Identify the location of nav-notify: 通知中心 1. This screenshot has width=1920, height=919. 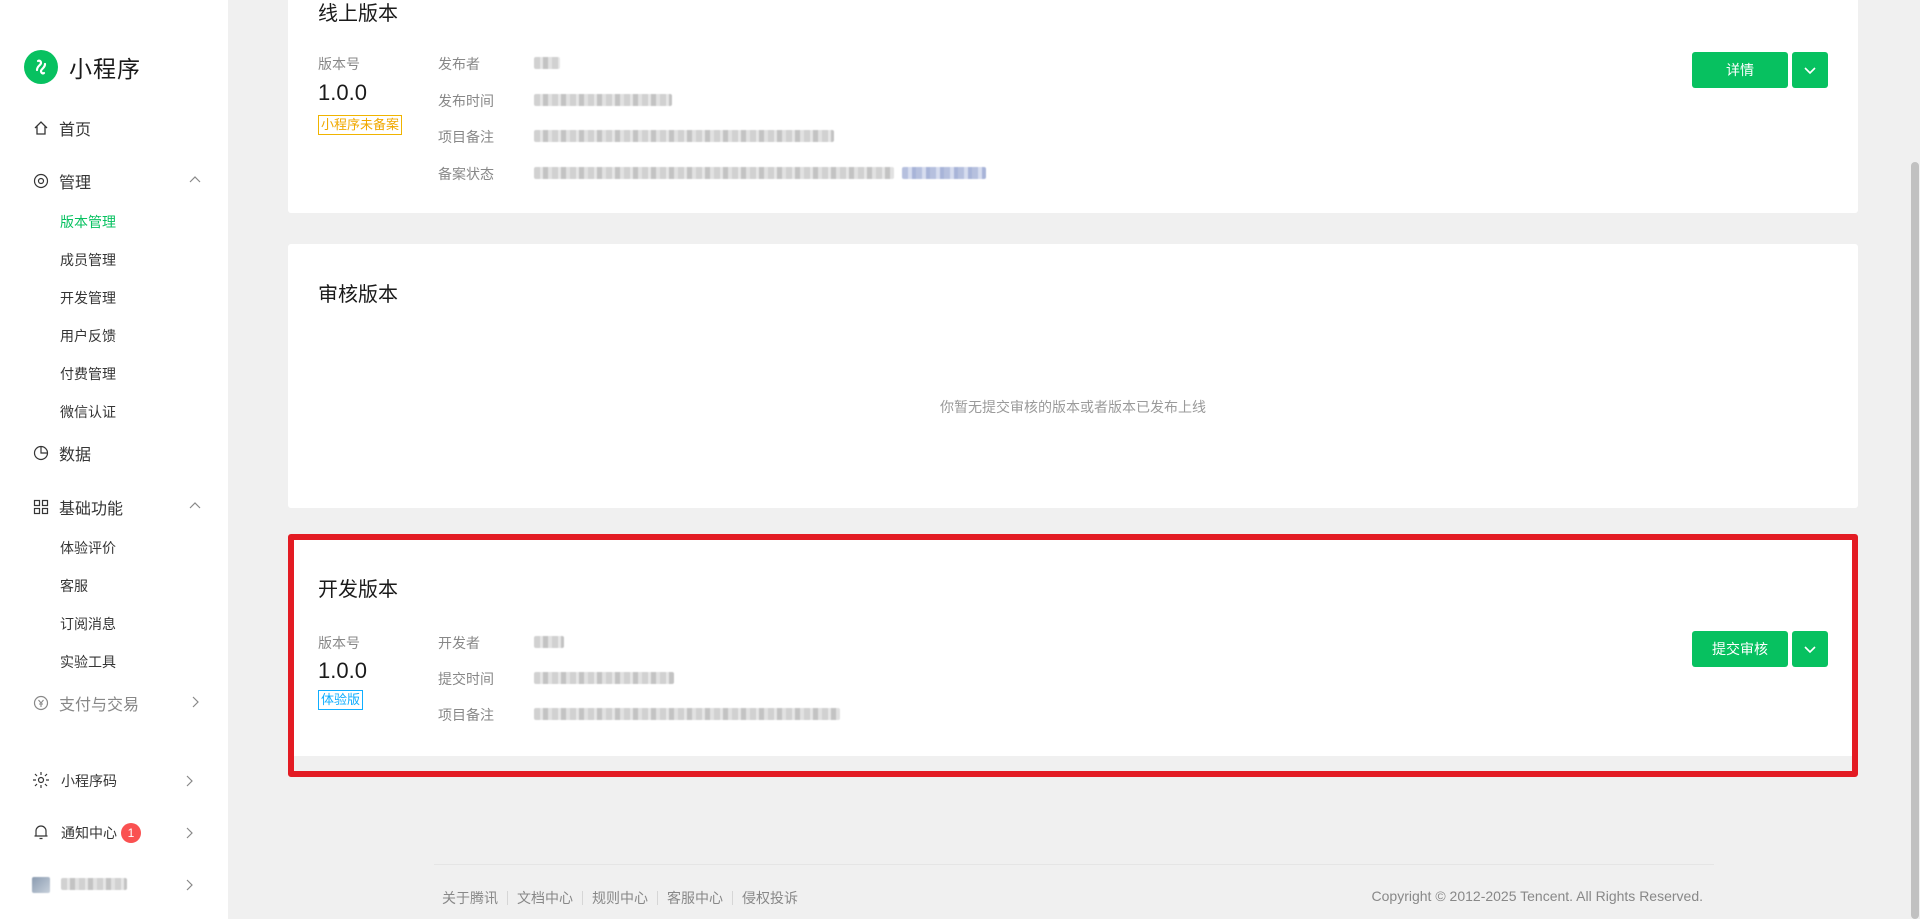
(114, 833).